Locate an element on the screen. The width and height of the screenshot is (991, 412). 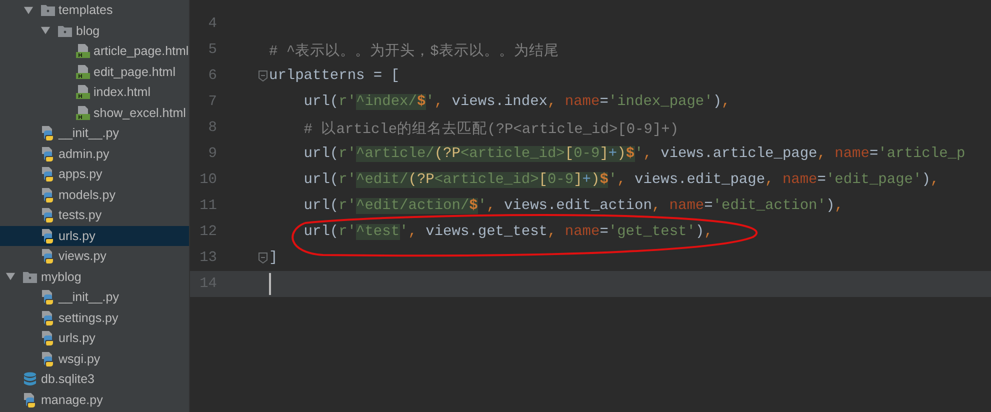
file-tree-item: manage.py is located at coordinates (94, 400).